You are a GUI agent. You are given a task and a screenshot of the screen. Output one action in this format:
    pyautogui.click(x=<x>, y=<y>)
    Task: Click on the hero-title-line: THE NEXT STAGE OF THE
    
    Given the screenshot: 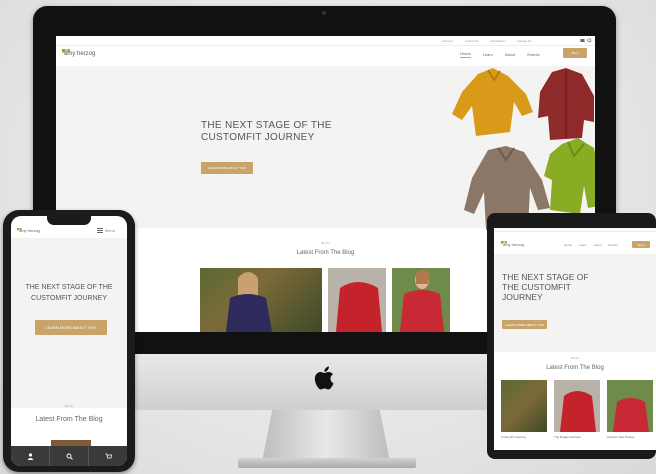 What is the action you would take?
    pyautogui.click(x=69, y=287)
    